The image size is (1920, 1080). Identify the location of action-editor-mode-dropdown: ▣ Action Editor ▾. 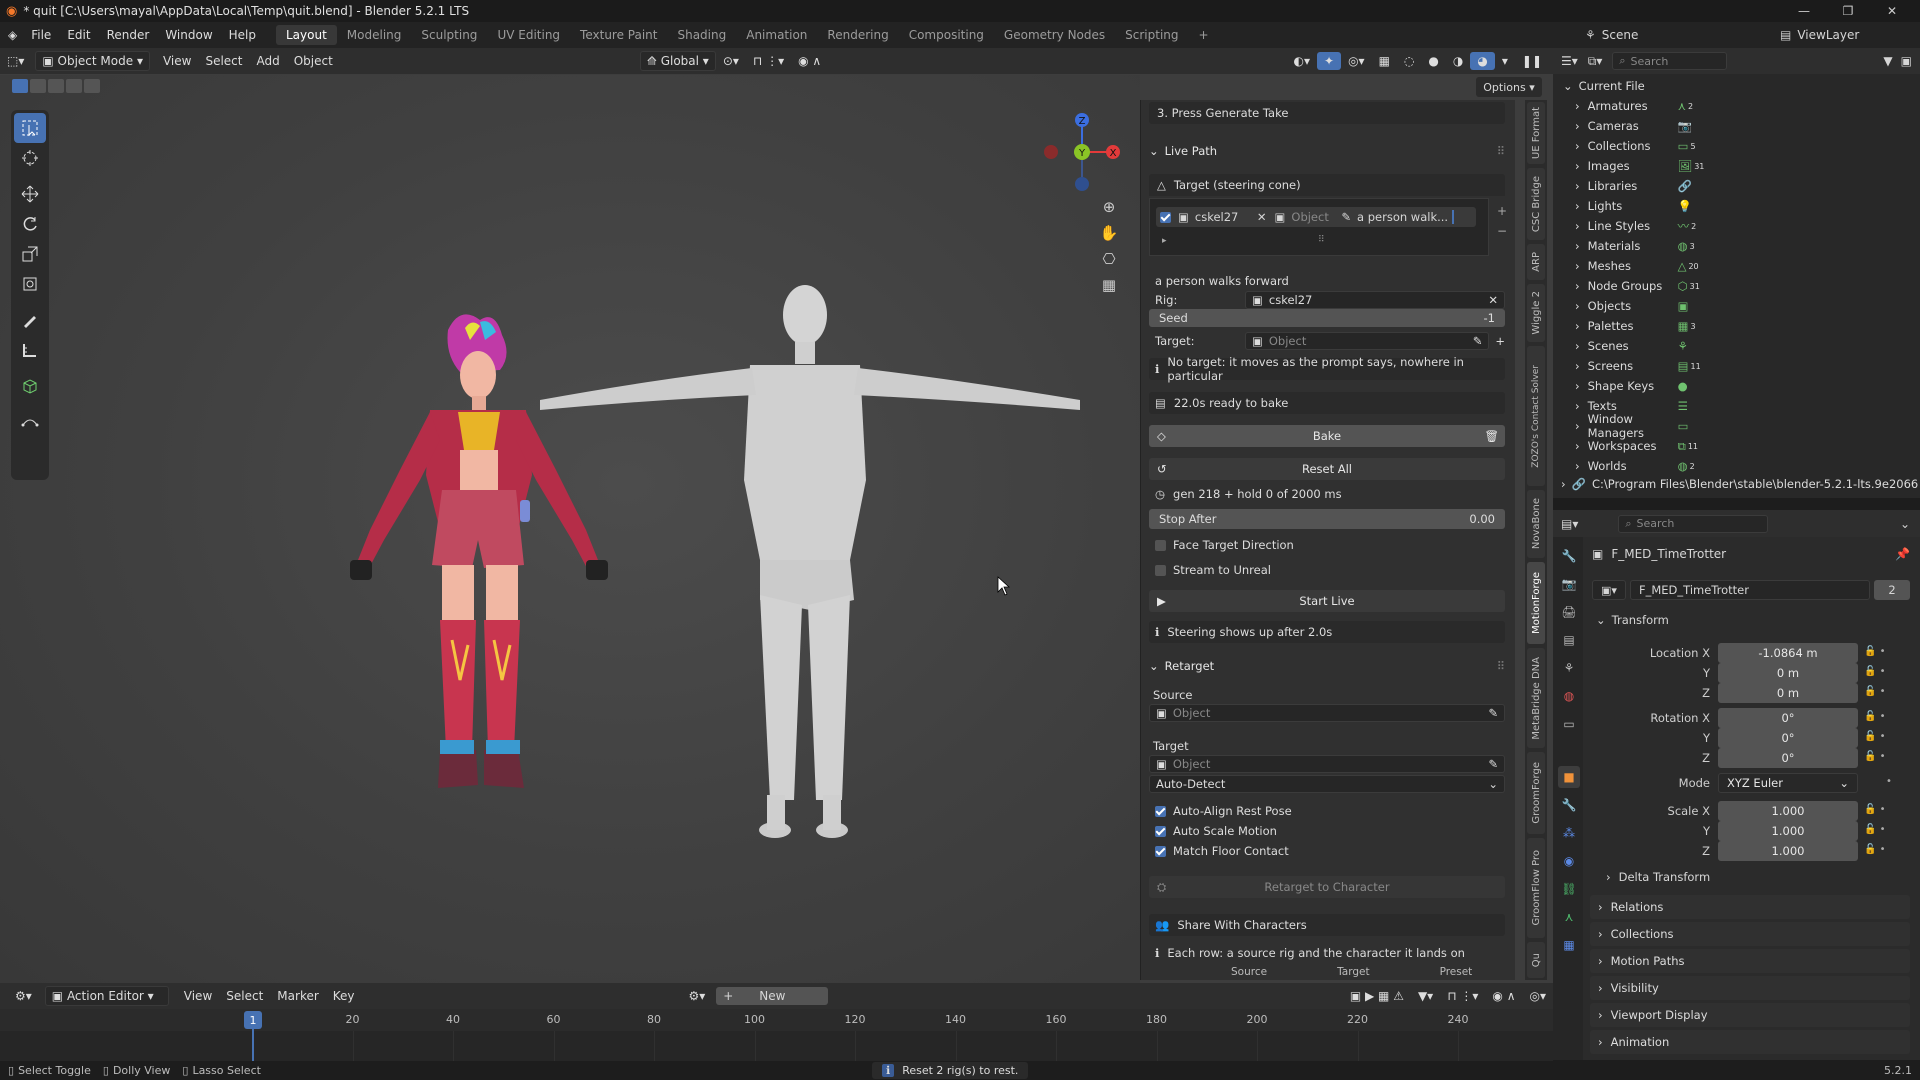
(106, 996).